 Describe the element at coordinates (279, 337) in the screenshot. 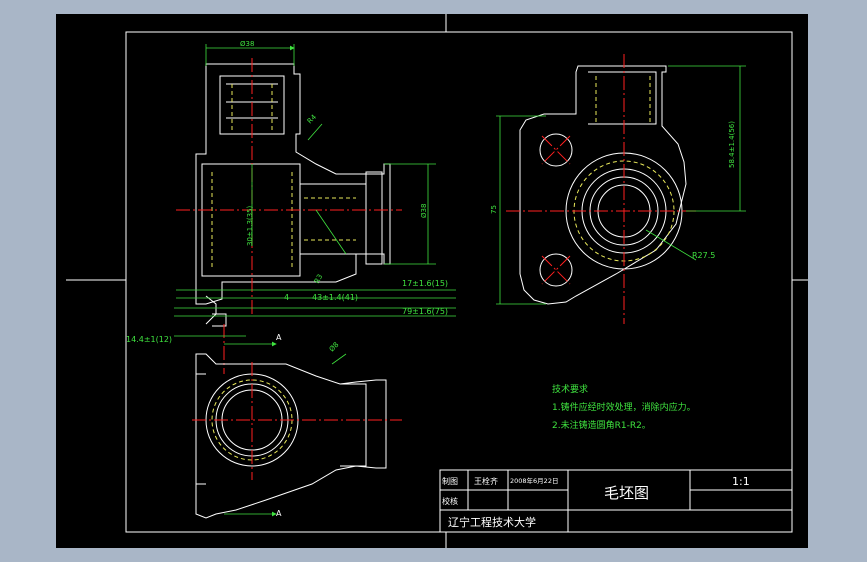

I see `section-label-a-top: A` at that location.